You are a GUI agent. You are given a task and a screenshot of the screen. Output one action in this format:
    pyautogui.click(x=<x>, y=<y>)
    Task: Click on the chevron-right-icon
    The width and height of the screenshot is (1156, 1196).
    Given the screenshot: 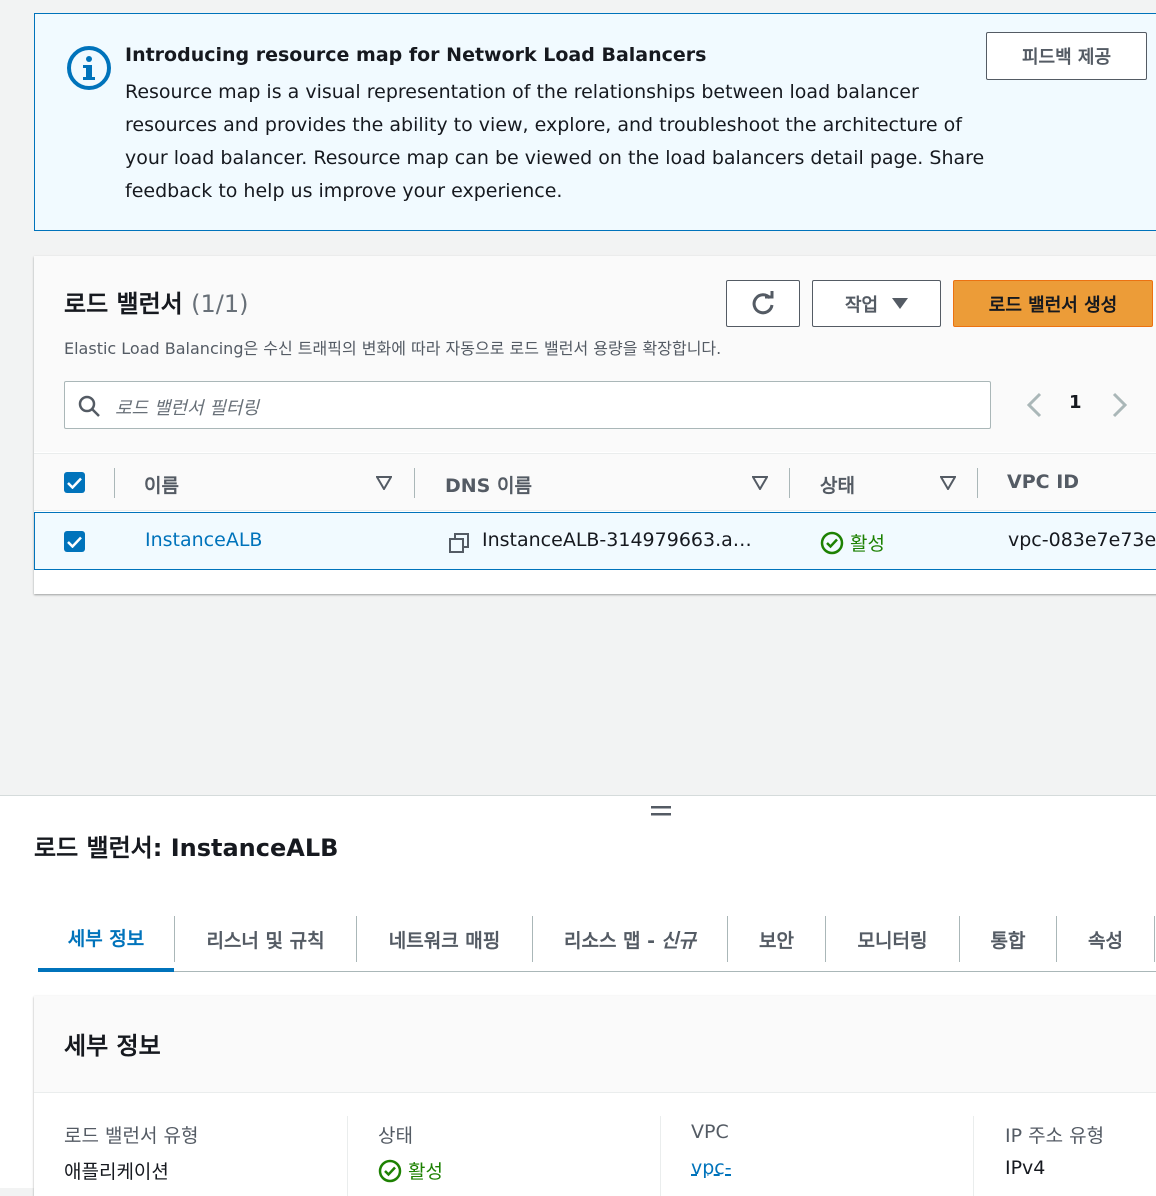 What is the action you would take?
    pyautogui.click(x=1119, y=405)
    